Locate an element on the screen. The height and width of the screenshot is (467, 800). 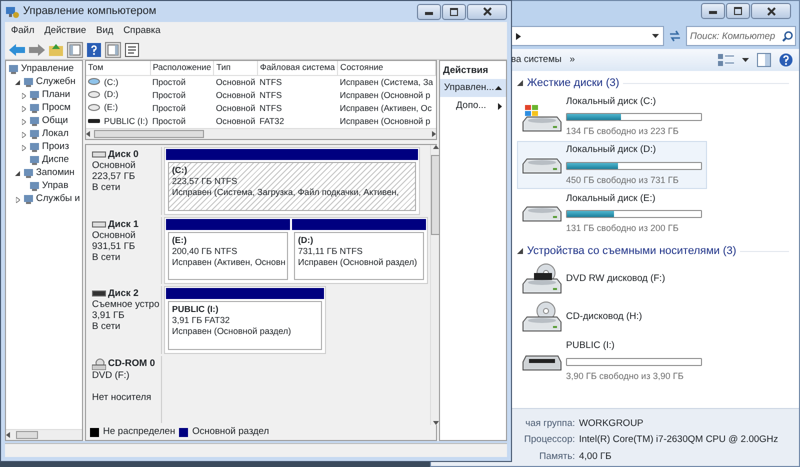
detail-value: Intel(R) Core(TM) i7-2630QM CPU @ 2.00GHz is located at coordinates (678, 440).